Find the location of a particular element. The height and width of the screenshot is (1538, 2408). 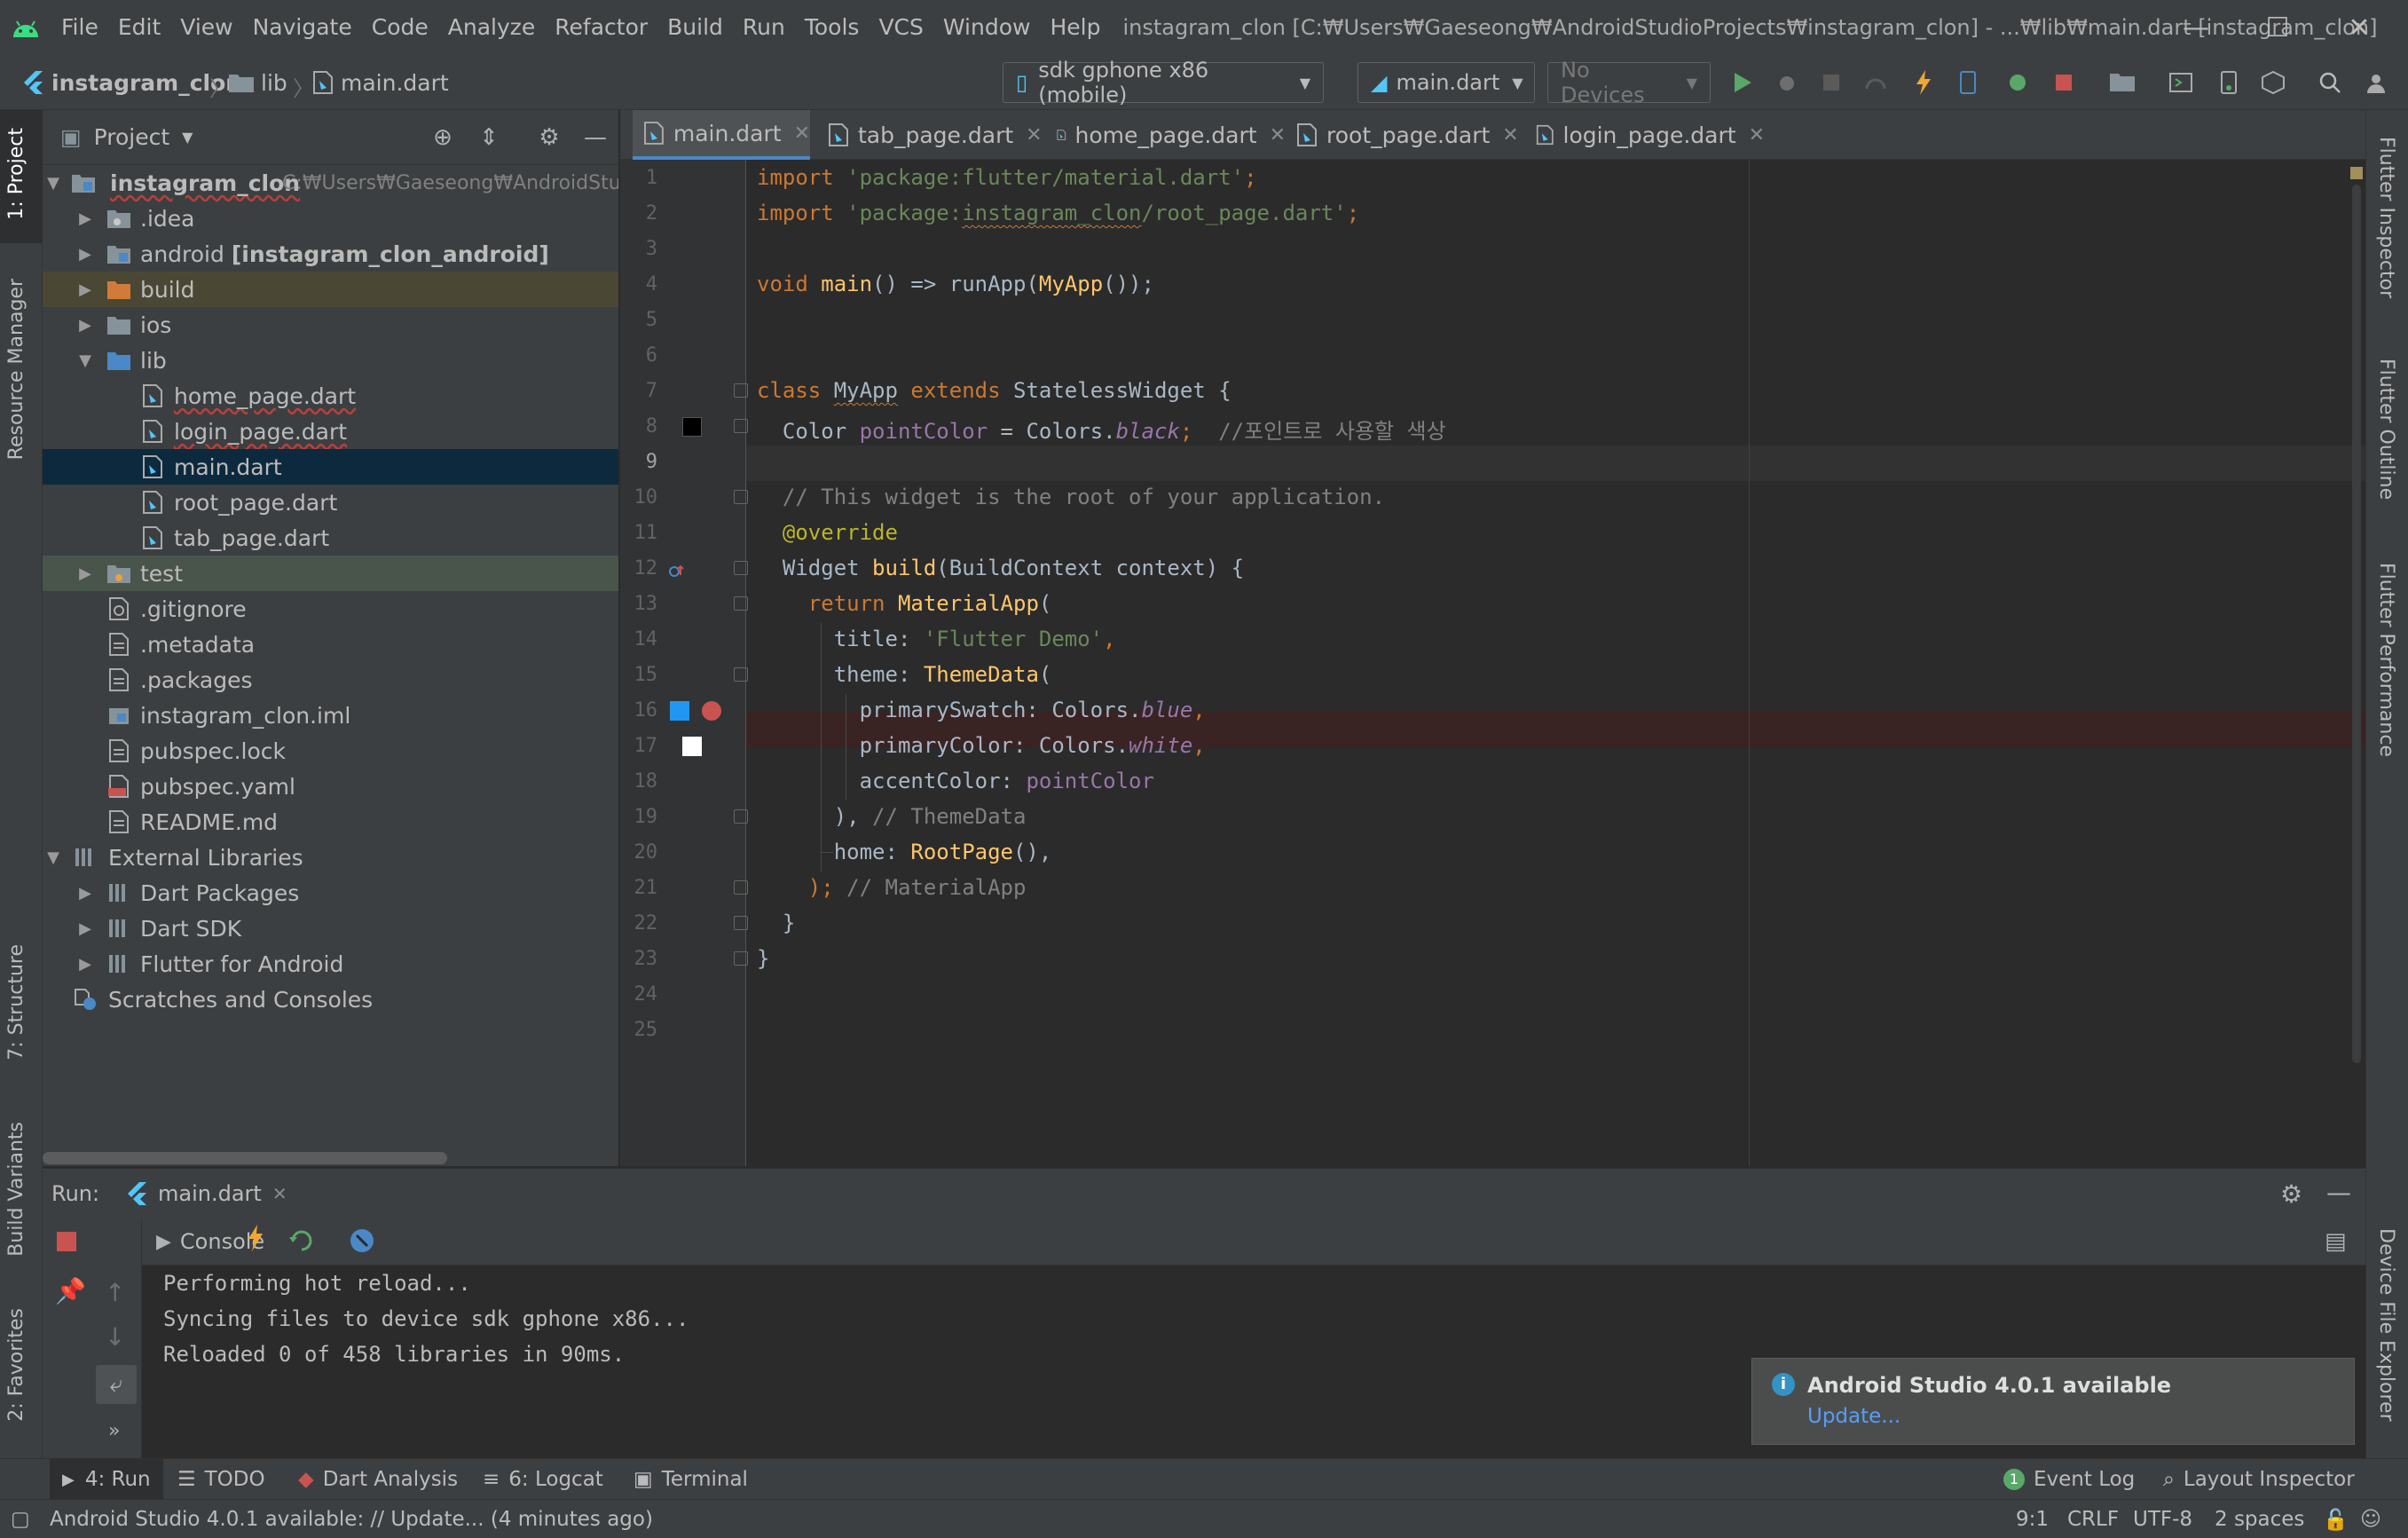

tool-tab-structure: 7: Structure is located at coordinates (16, 1002).